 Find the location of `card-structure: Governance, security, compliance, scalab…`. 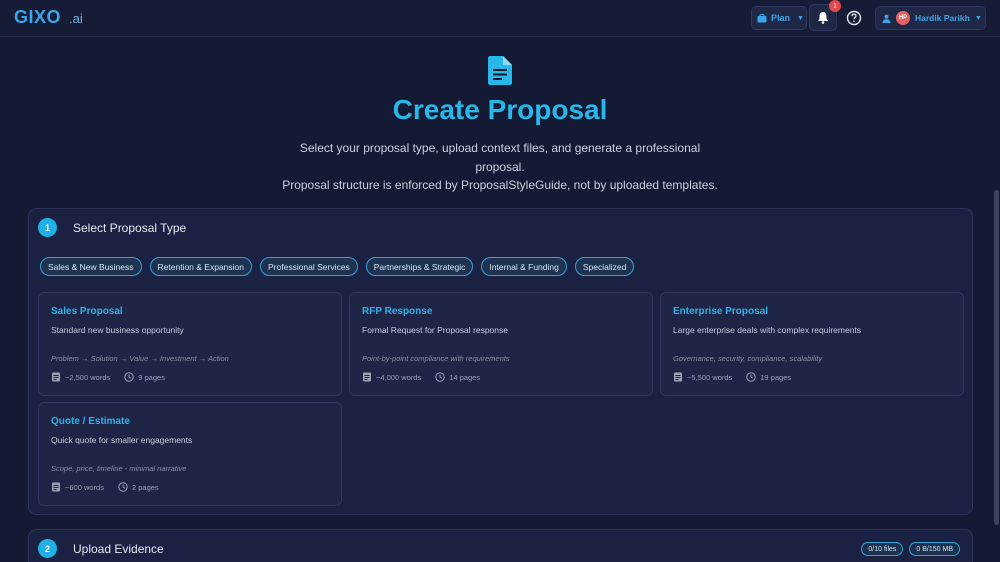

card-structure: Governance, security, compliance, scalab… is located at coordinates (748, 358).